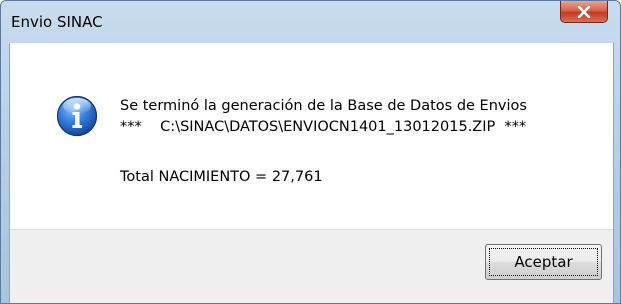  I want to click on close-icon, so click(584, 11).